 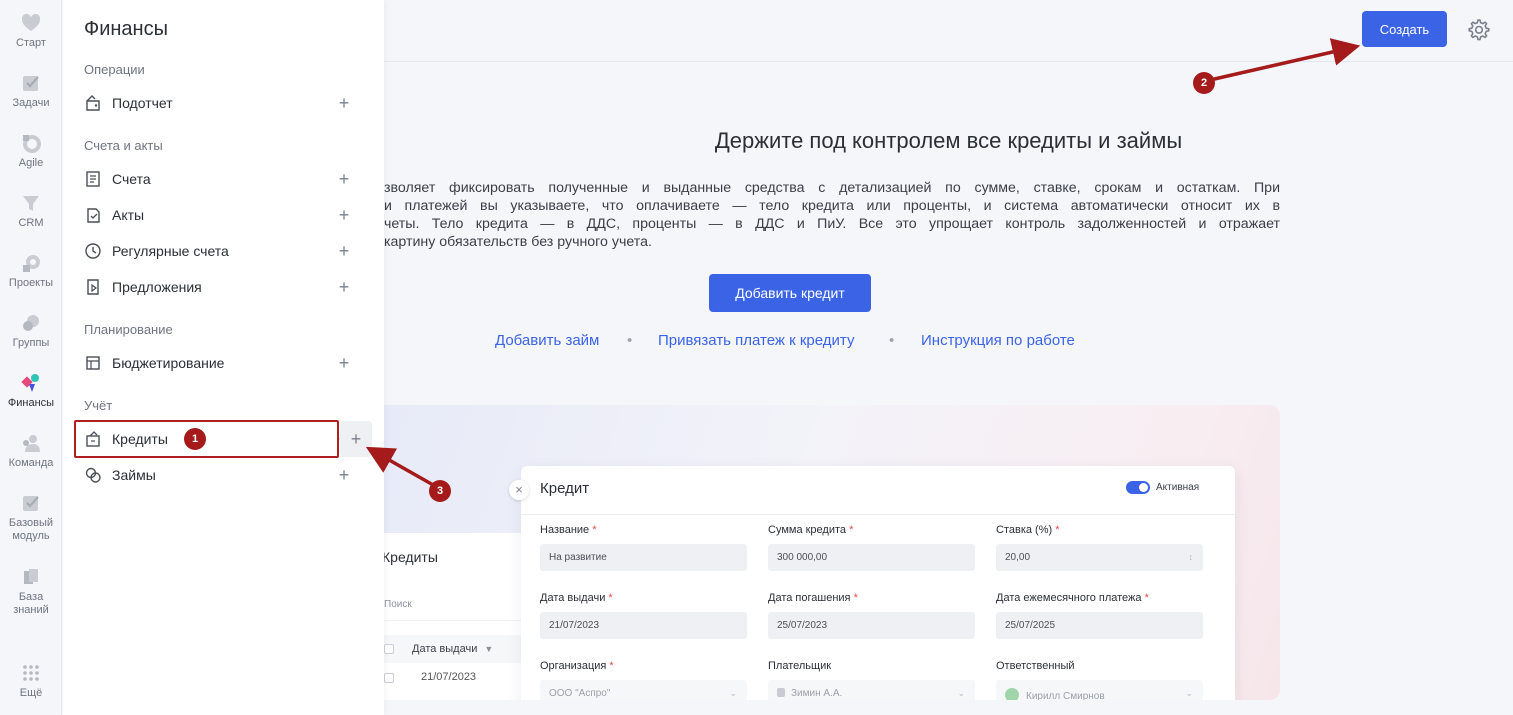 What do you see at coordinates (519, 490) in the screenshot?
I see `close-icon: ×` at bounding box center [519, 490].